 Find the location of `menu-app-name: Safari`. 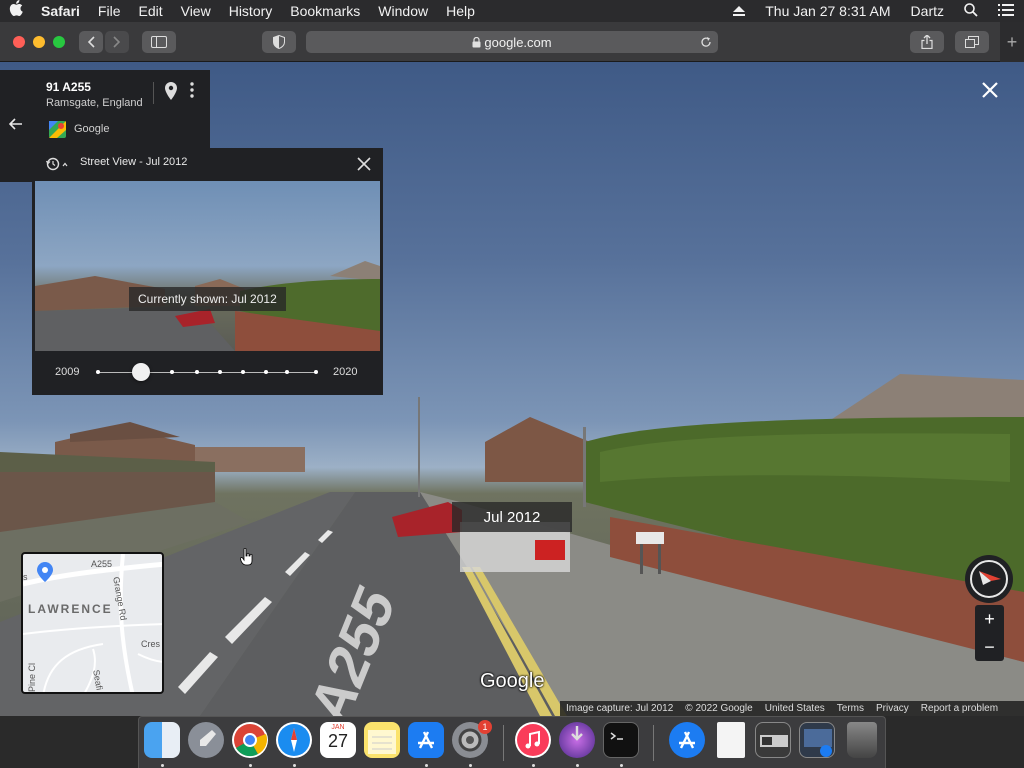

menu-app-name: Safari is located at coordinates (60, 11).